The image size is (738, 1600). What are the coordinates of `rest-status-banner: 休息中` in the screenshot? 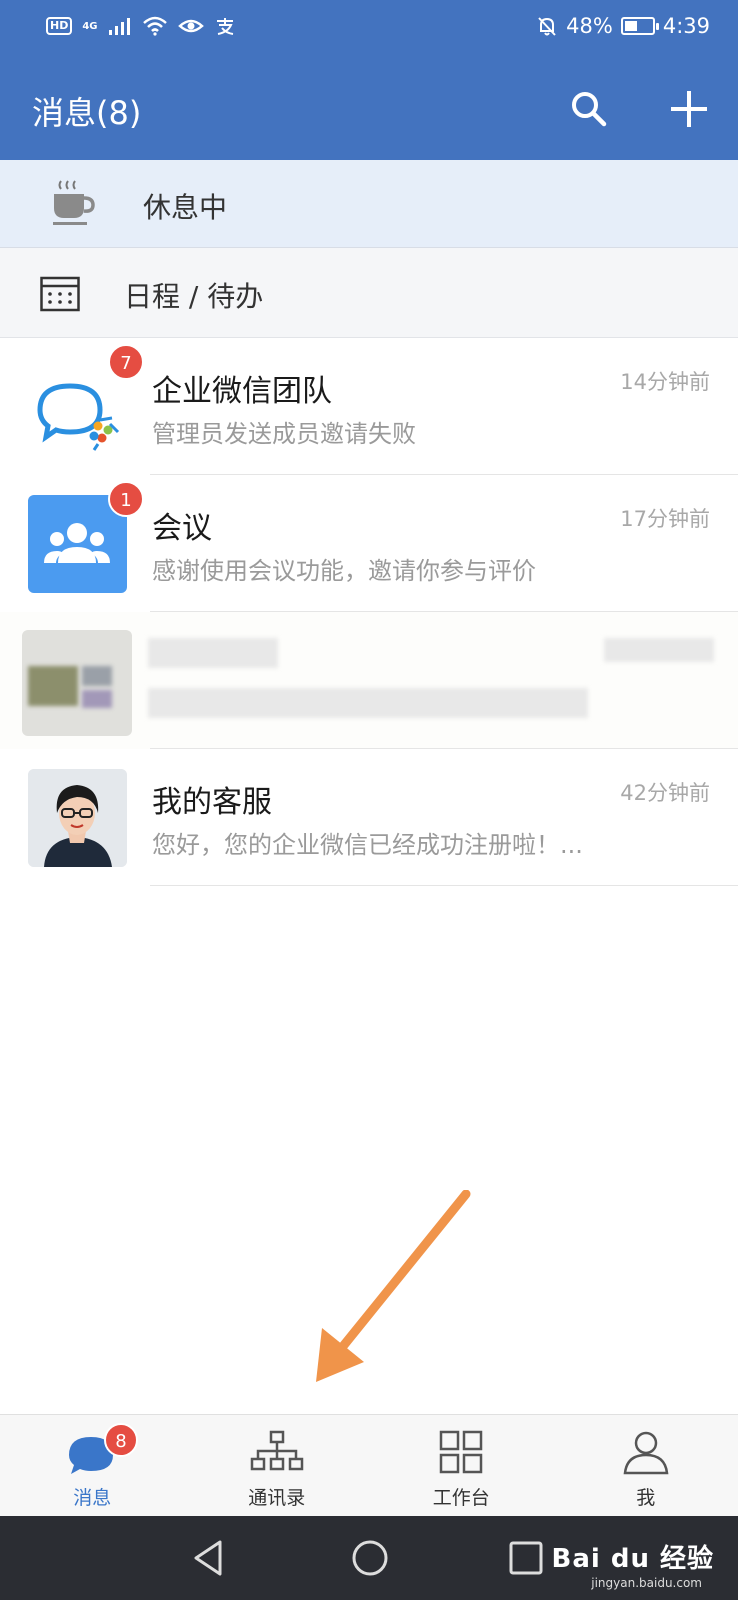 It's located at (369, 204).